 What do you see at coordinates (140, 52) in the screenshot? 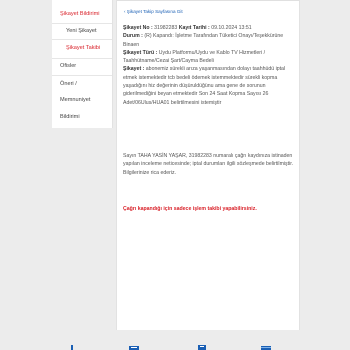
I see `complaint-type-label: Şikayet Türü :` at bounding box center [140, 52].